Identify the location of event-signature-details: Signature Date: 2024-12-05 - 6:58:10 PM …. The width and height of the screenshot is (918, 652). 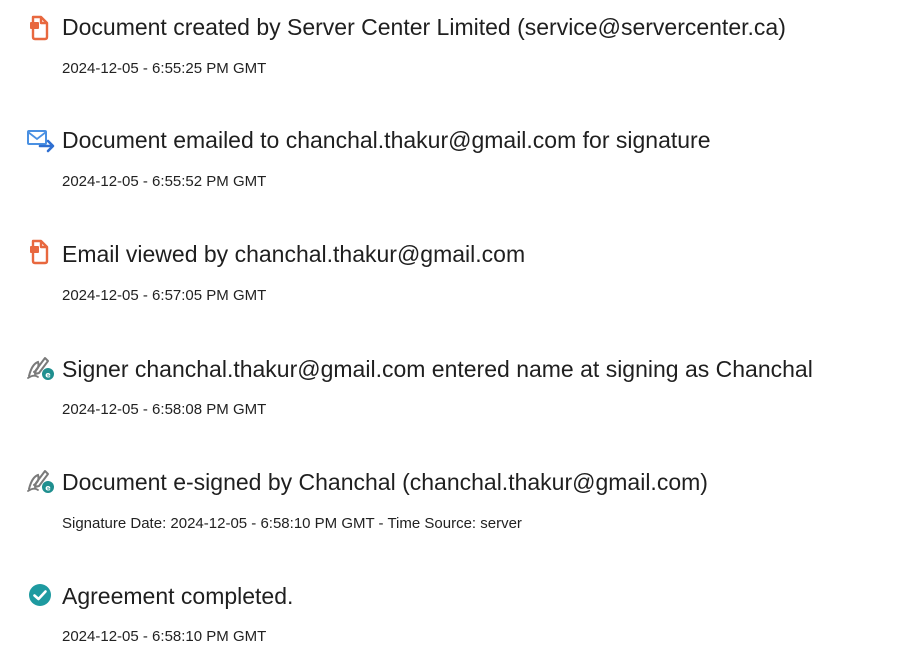
(292, 523).